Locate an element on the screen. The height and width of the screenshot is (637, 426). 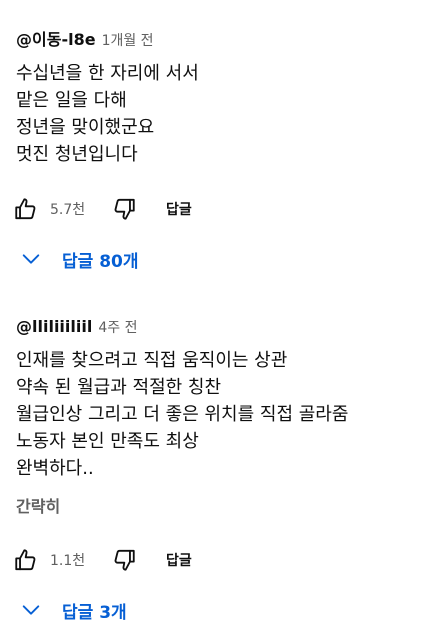
comment-line: 멋진 청년입니다 is located at coordinates (77, 154).